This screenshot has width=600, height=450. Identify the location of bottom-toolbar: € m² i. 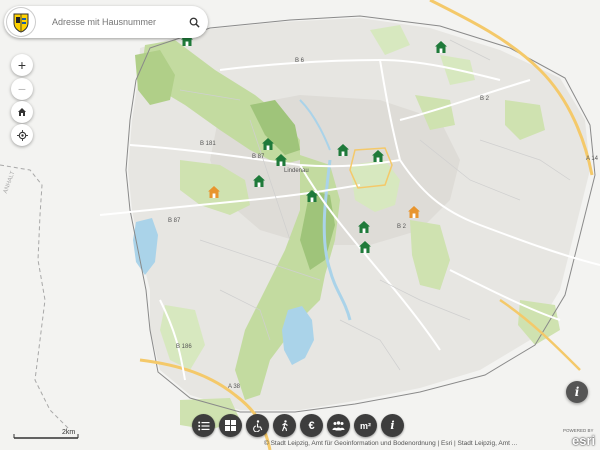
(301, 427).